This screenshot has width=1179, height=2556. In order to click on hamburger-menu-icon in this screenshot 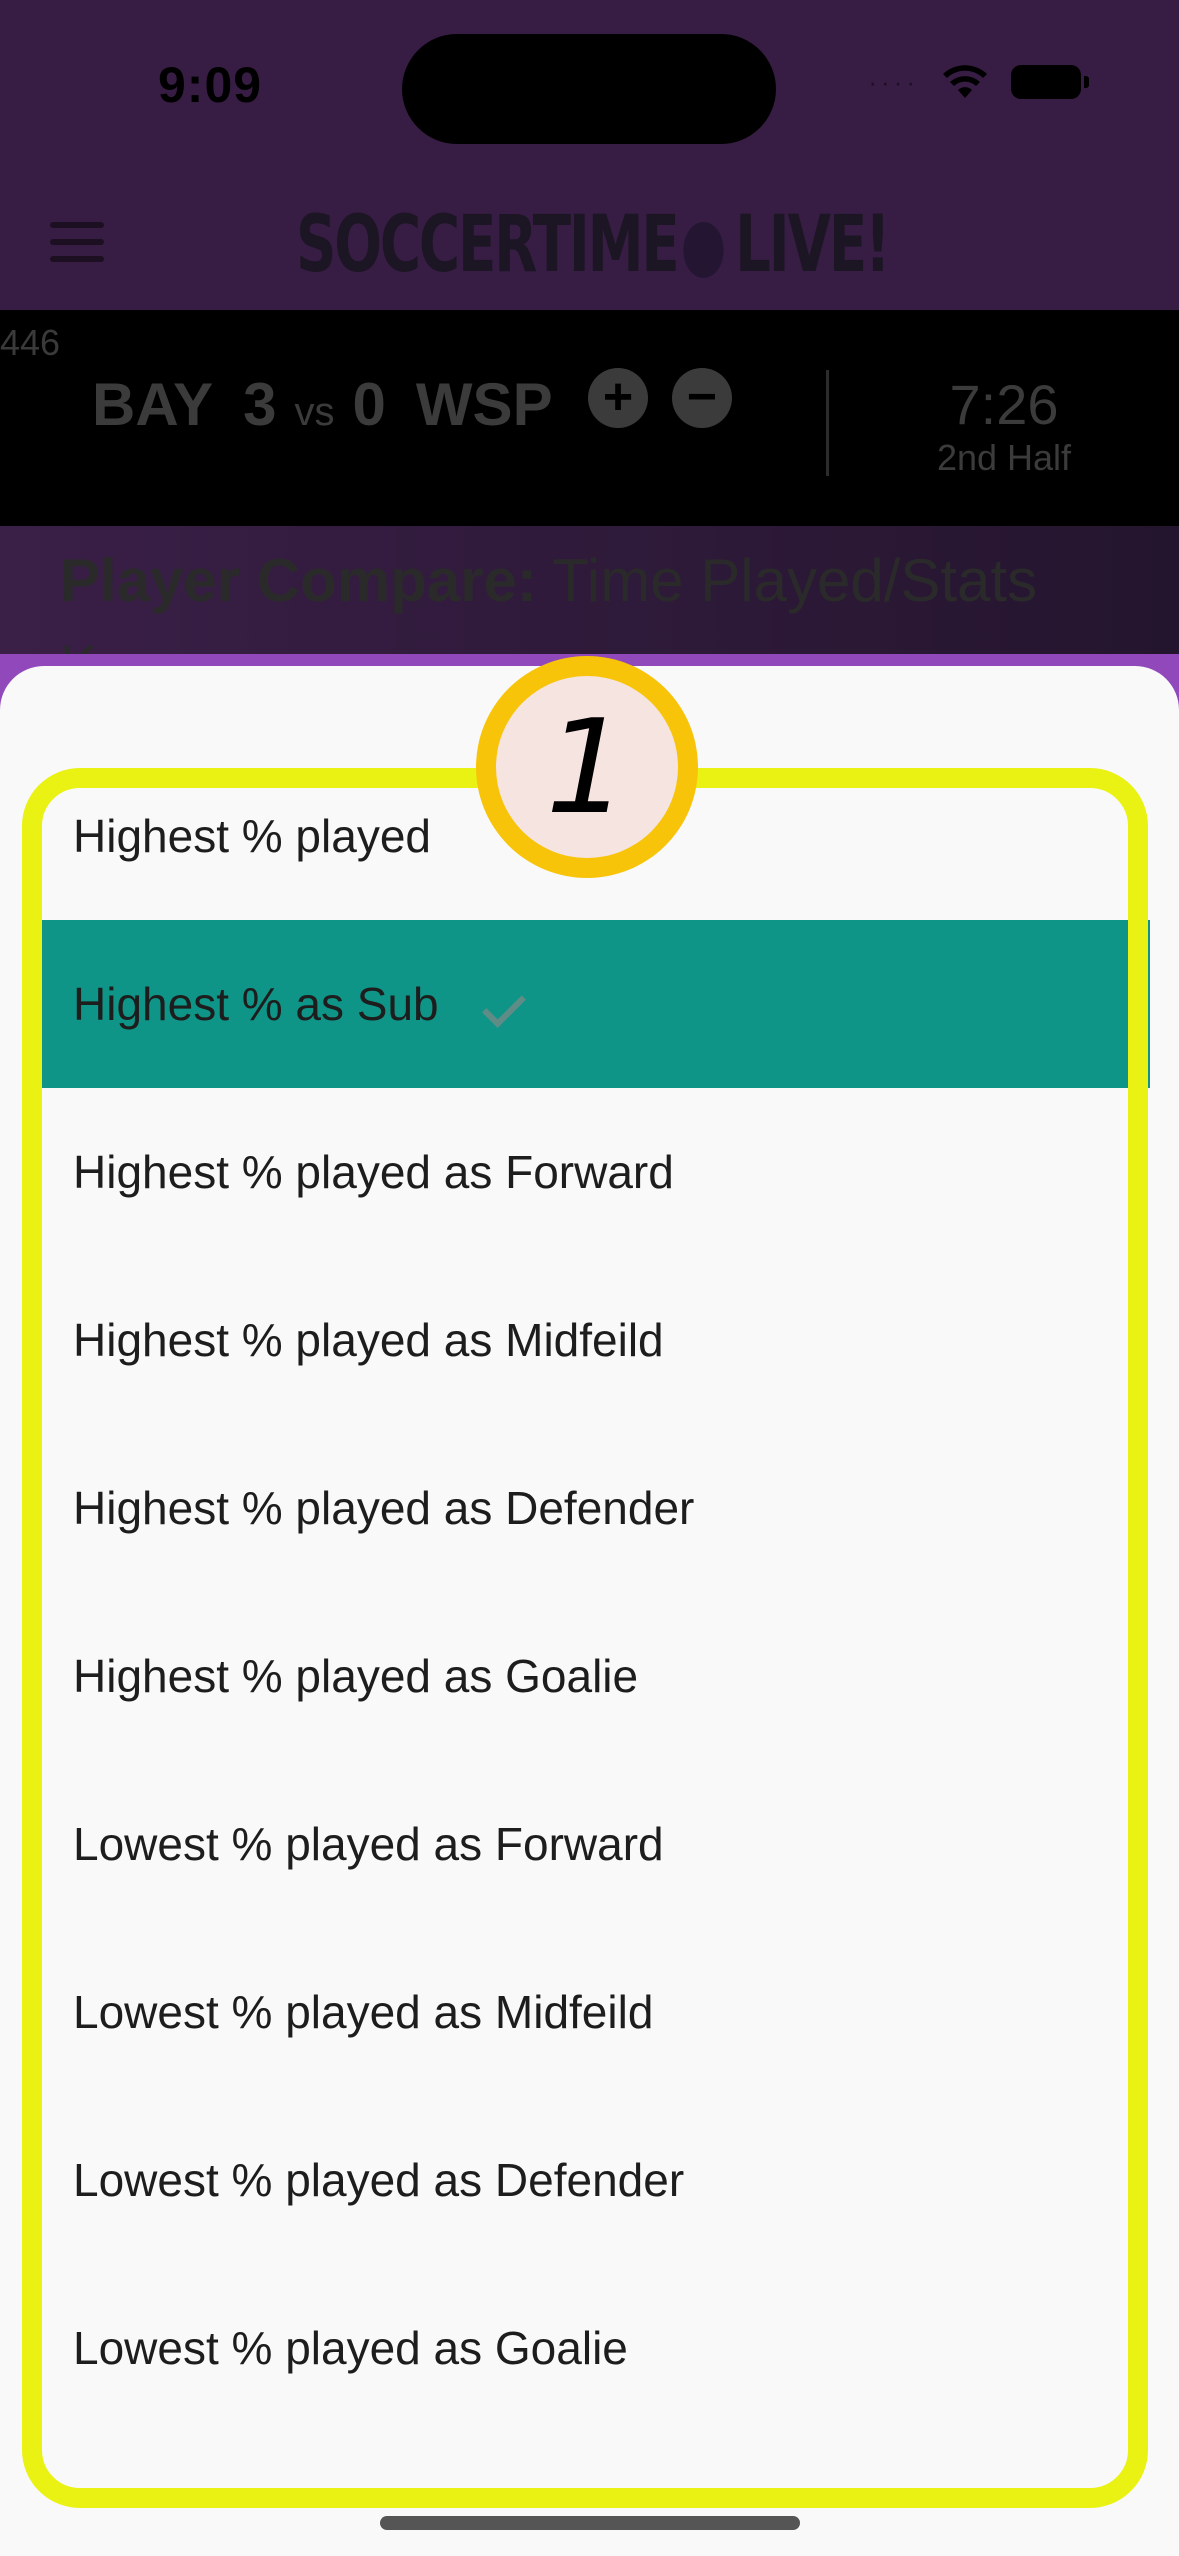, I will do `click(77, 242)`.